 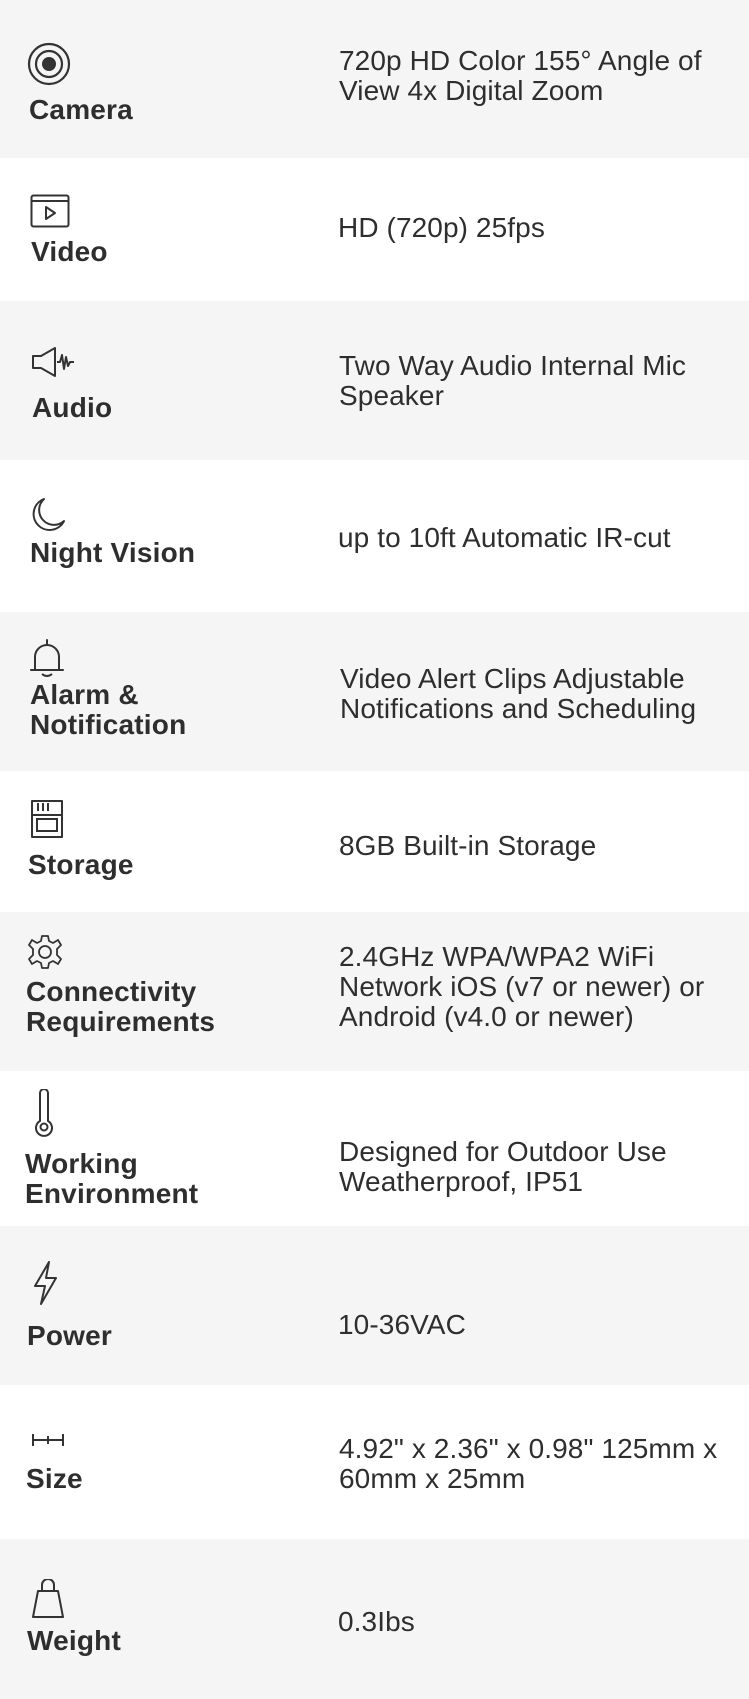 What do you see at coordinates (113, 552) in the screenshot?
I see `spec-label: Night Vision` at bounding box center [113, 552].